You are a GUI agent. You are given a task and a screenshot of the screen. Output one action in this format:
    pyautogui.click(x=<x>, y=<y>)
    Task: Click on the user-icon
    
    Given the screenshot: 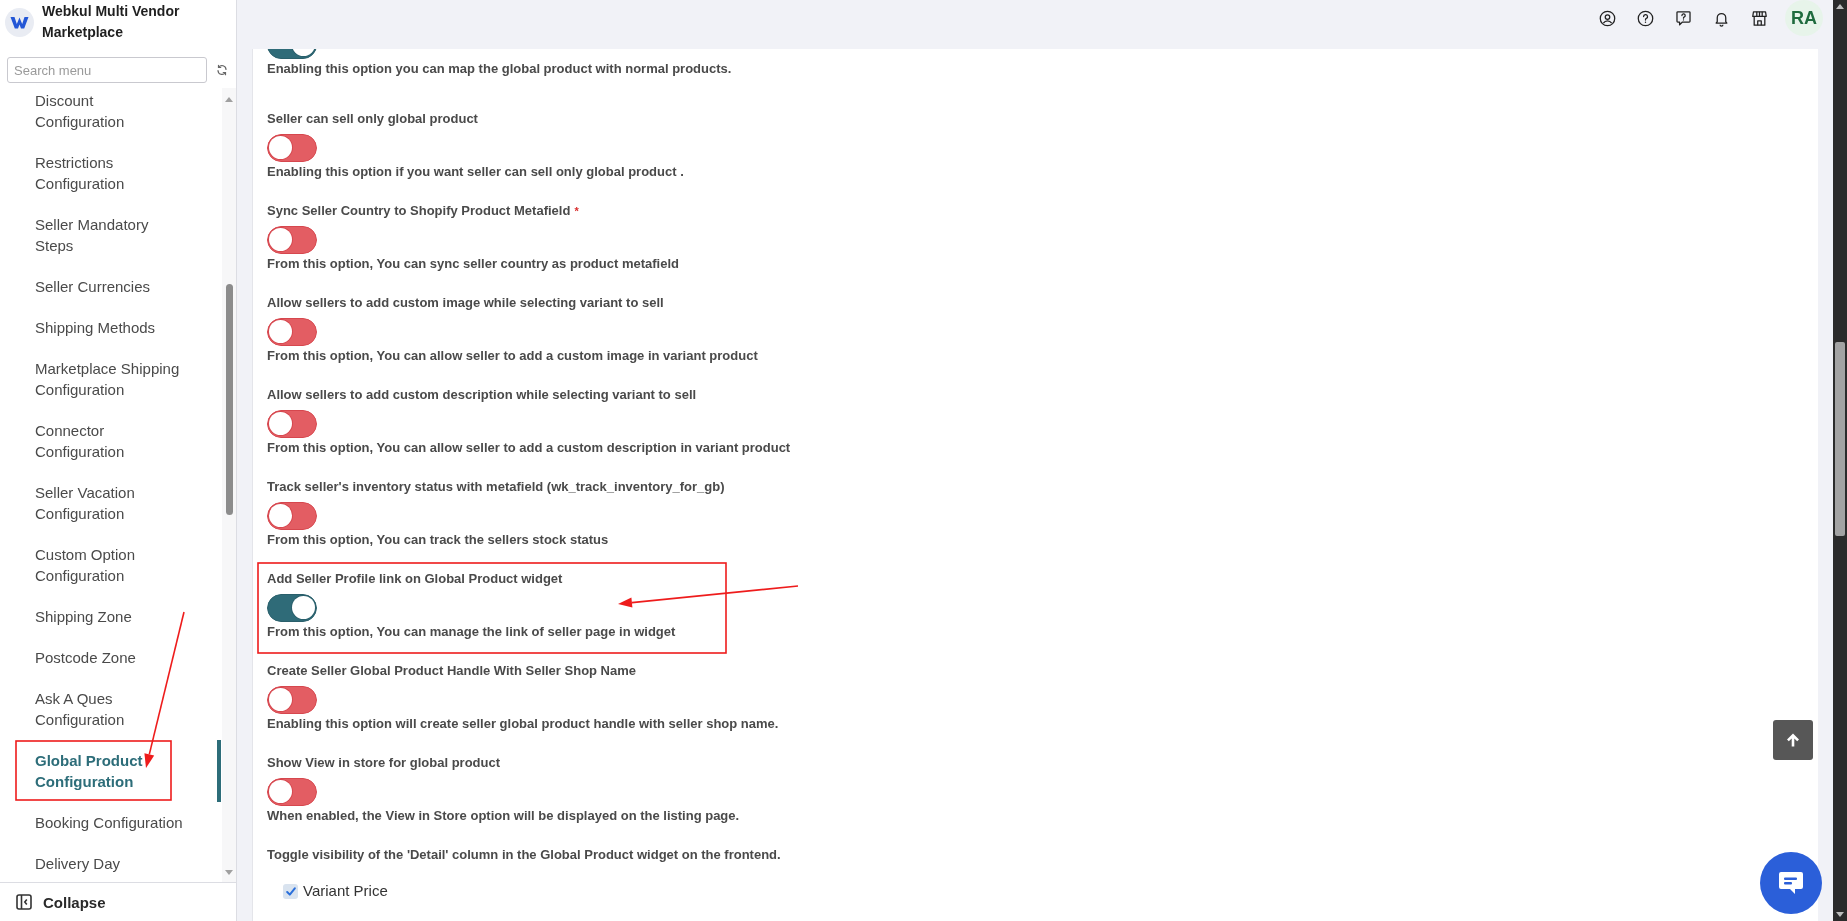 What is the action you would take?
    pyautogui.click(x=1607, y=18)
    